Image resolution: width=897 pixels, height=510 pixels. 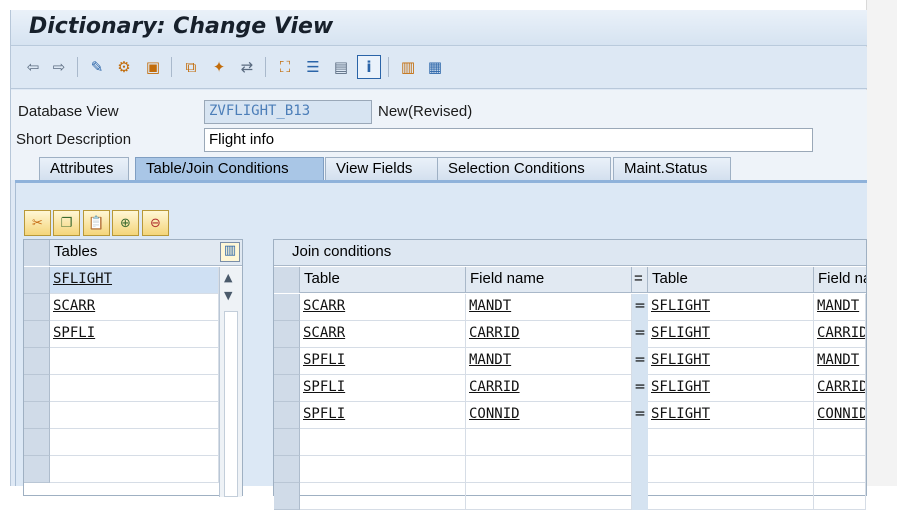 I want to click on forward-icon: ⇨, so click(x=59, y=67).